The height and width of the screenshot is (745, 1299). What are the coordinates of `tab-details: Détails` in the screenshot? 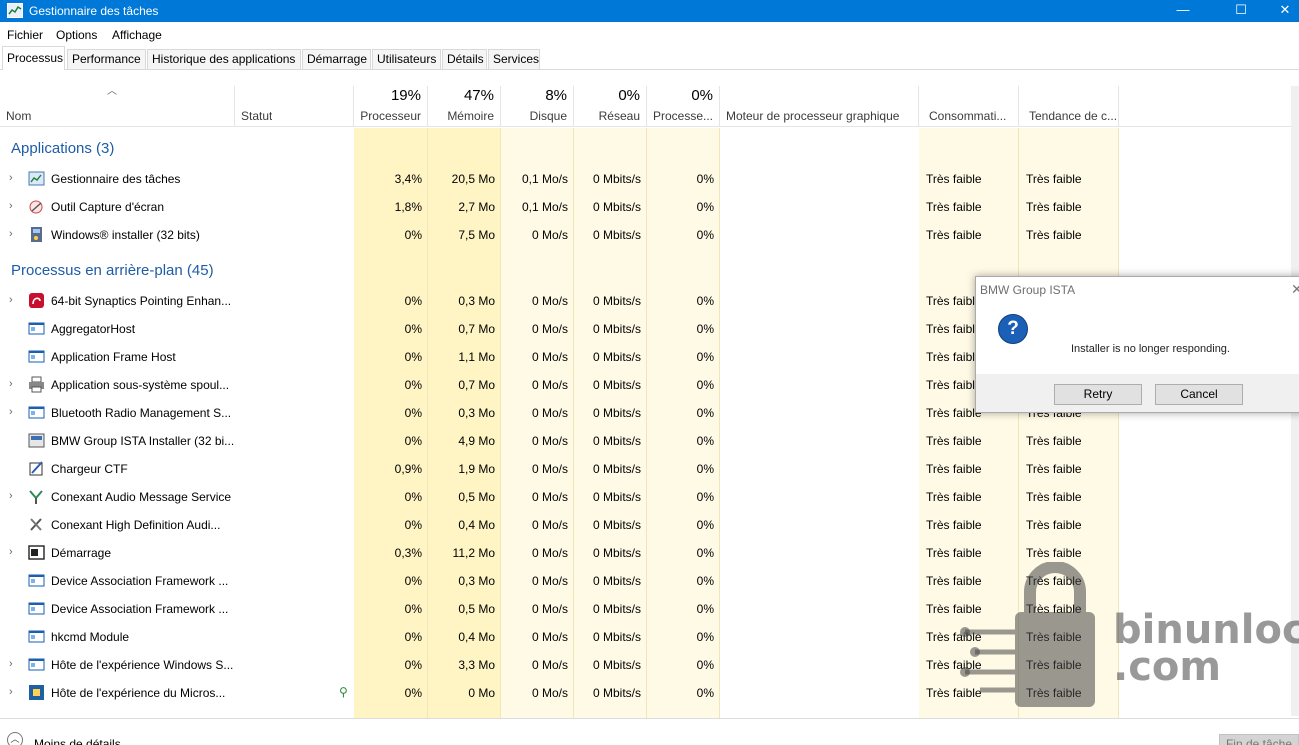 It's located at (464, 59).